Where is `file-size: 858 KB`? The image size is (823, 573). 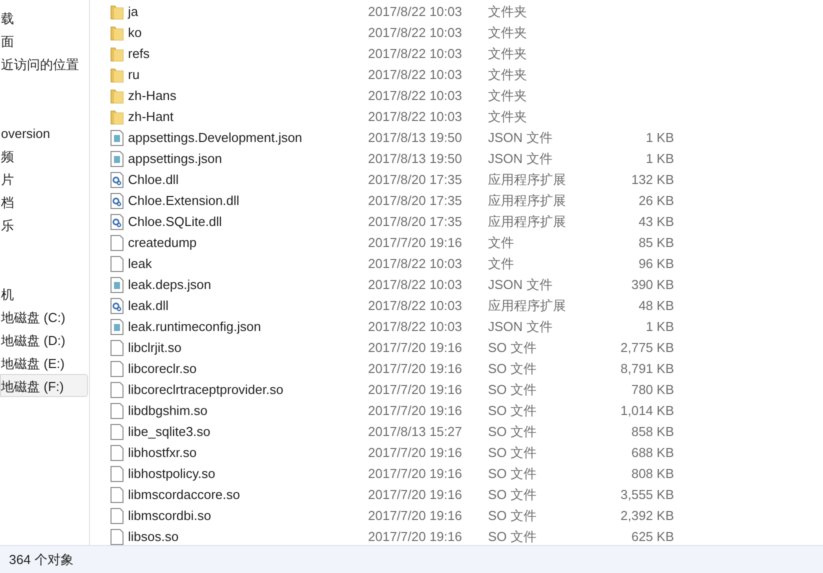
file-size: 858 KB is located at coordinates (652, 431).